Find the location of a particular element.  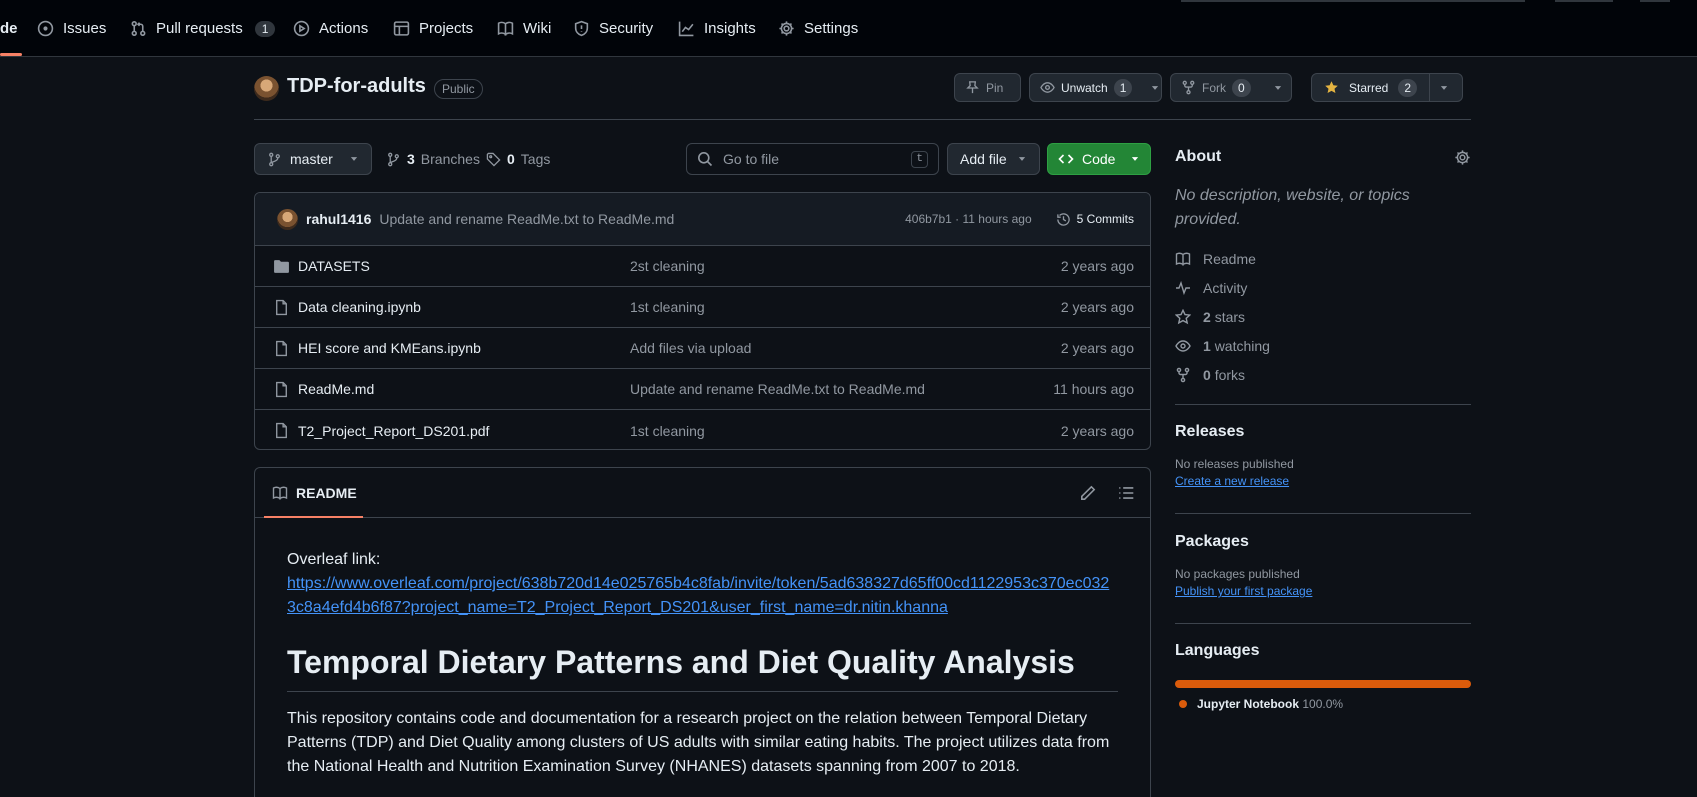

top-search-edge is located at coordinates (1353, 1).